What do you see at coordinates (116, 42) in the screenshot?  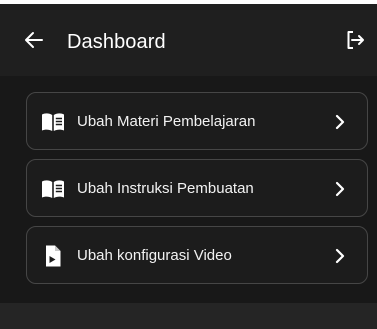 I see `page-title: Dashboard` at bounding box center [116, 42].